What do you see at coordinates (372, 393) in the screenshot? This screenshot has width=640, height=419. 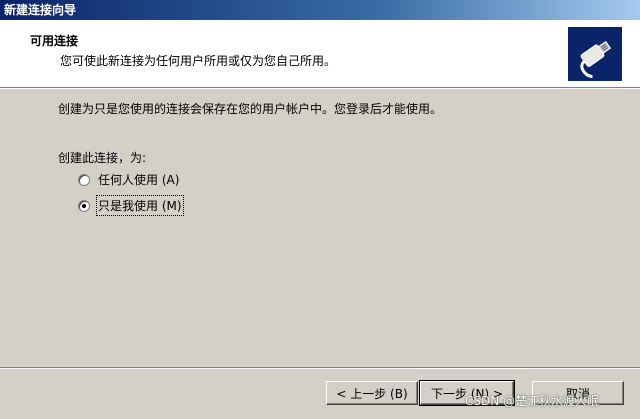 I see `back-button: < 上一步 (B)` at bounding box center [372, 393].